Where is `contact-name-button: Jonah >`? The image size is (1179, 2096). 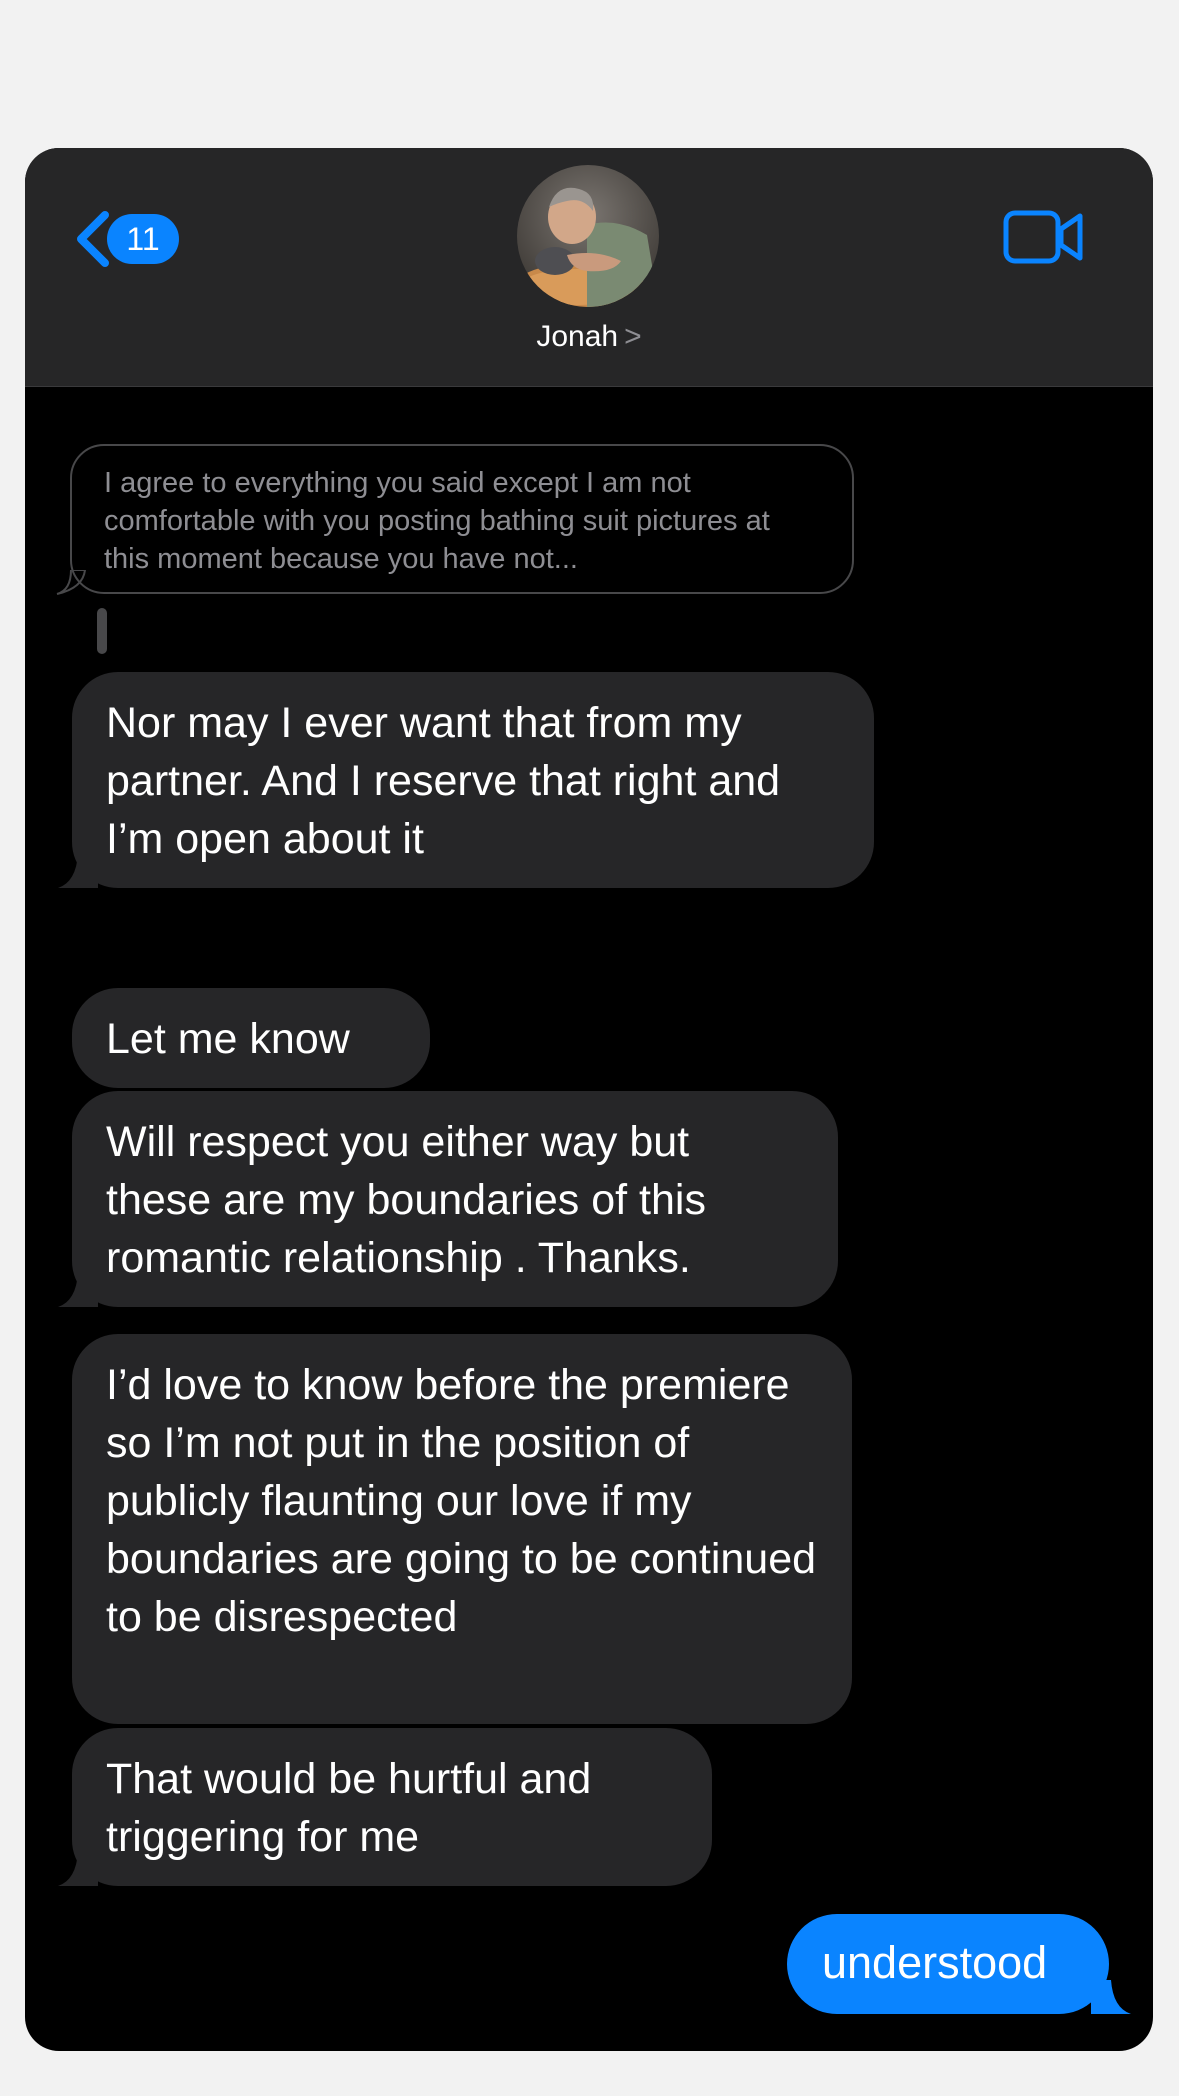 contact-name-button: Jonah > is located at coordinates (589, 337).